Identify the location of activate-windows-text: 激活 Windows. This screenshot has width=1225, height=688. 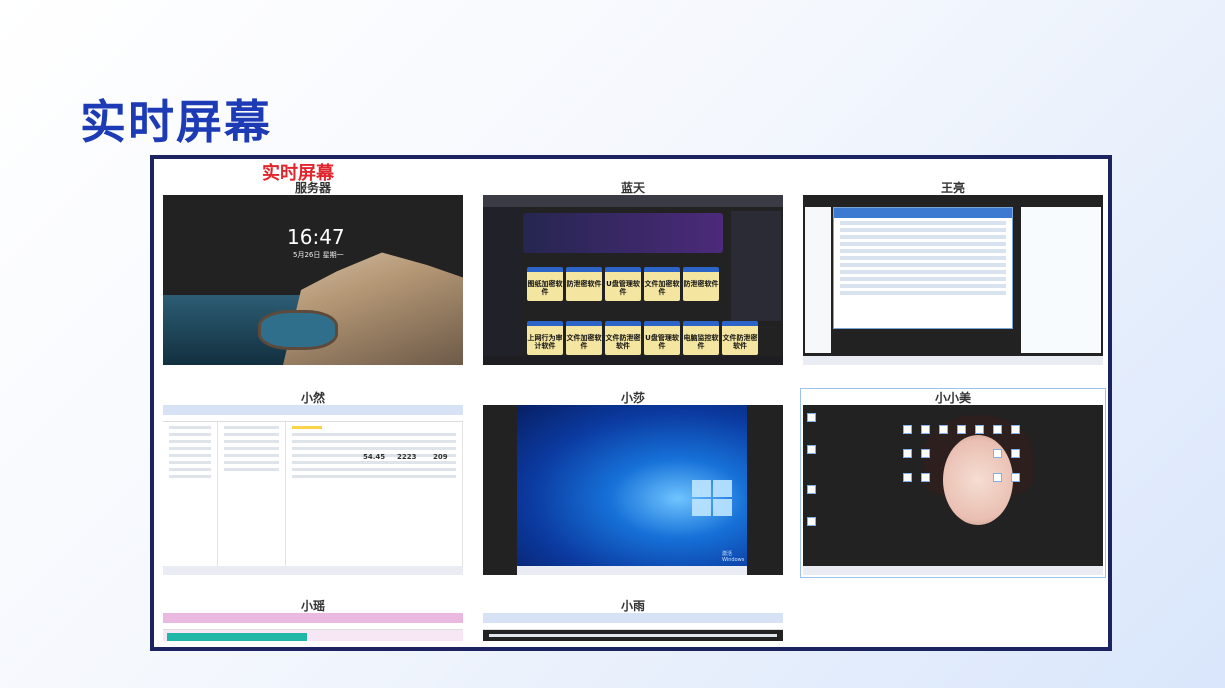
(733, 557).